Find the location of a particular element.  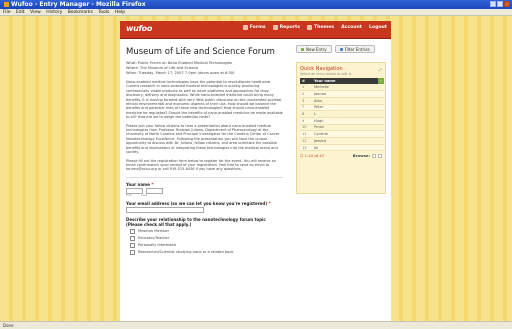

new-entry-label: New Entry is located at coordinates (316, 49).